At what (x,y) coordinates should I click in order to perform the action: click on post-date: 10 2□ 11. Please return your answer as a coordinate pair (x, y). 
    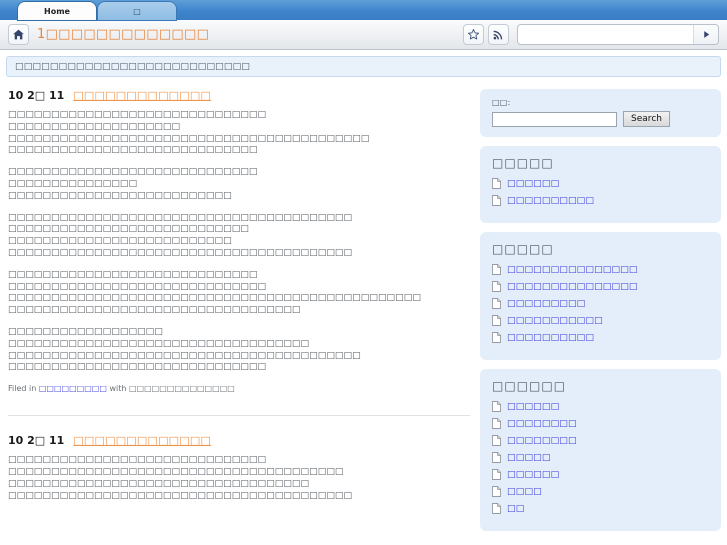
    Looking at the image, I should click on (36, 95).